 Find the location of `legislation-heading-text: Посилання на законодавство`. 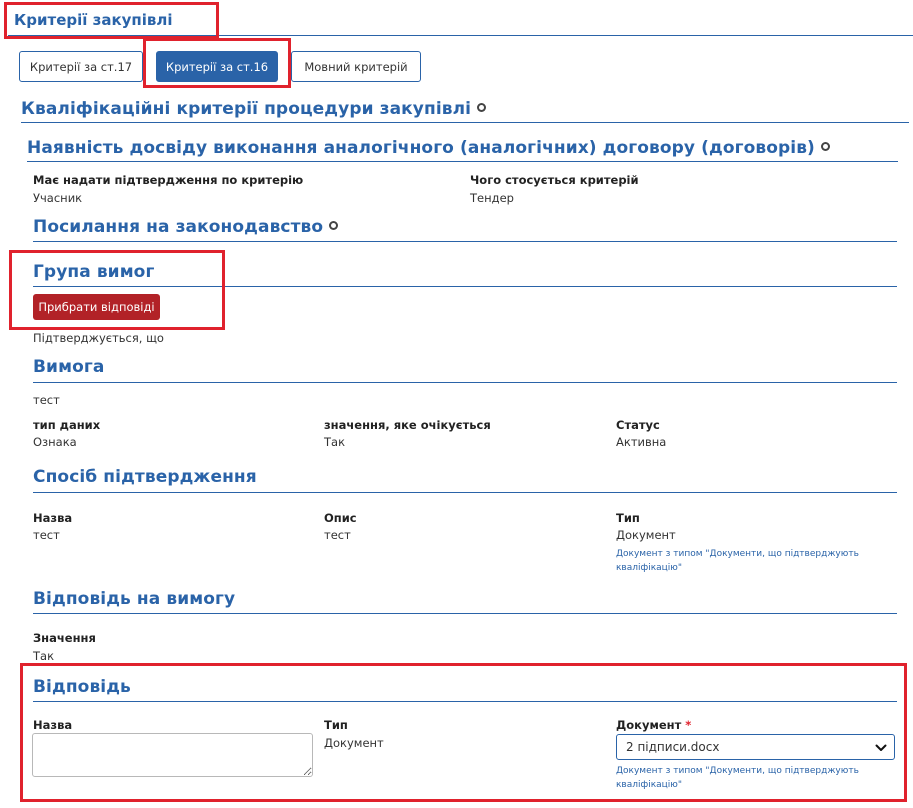

legislation-heading-text: Посилання на законодавство is located at coordinates (178, 227).